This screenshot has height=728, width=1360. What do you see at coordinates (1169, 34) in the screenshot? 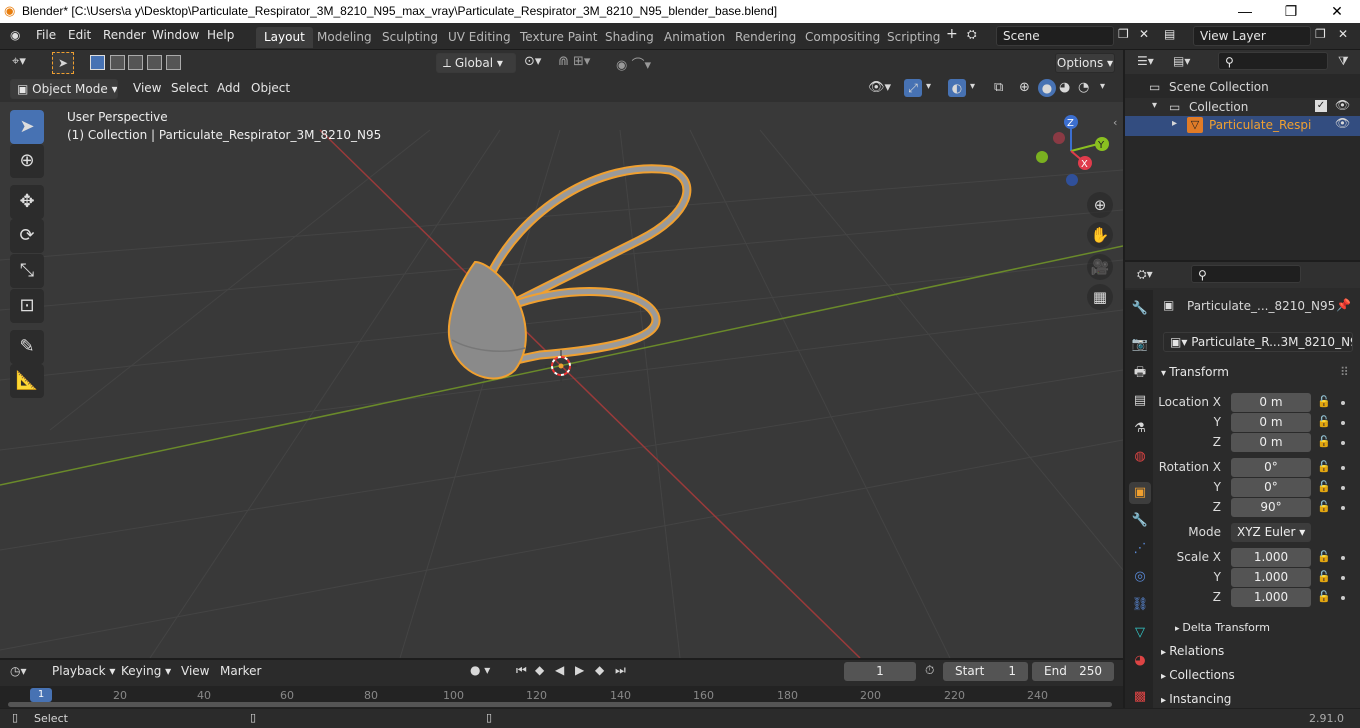
I see `view-layer-icon: ▤` at bounding box center [1169, 34].